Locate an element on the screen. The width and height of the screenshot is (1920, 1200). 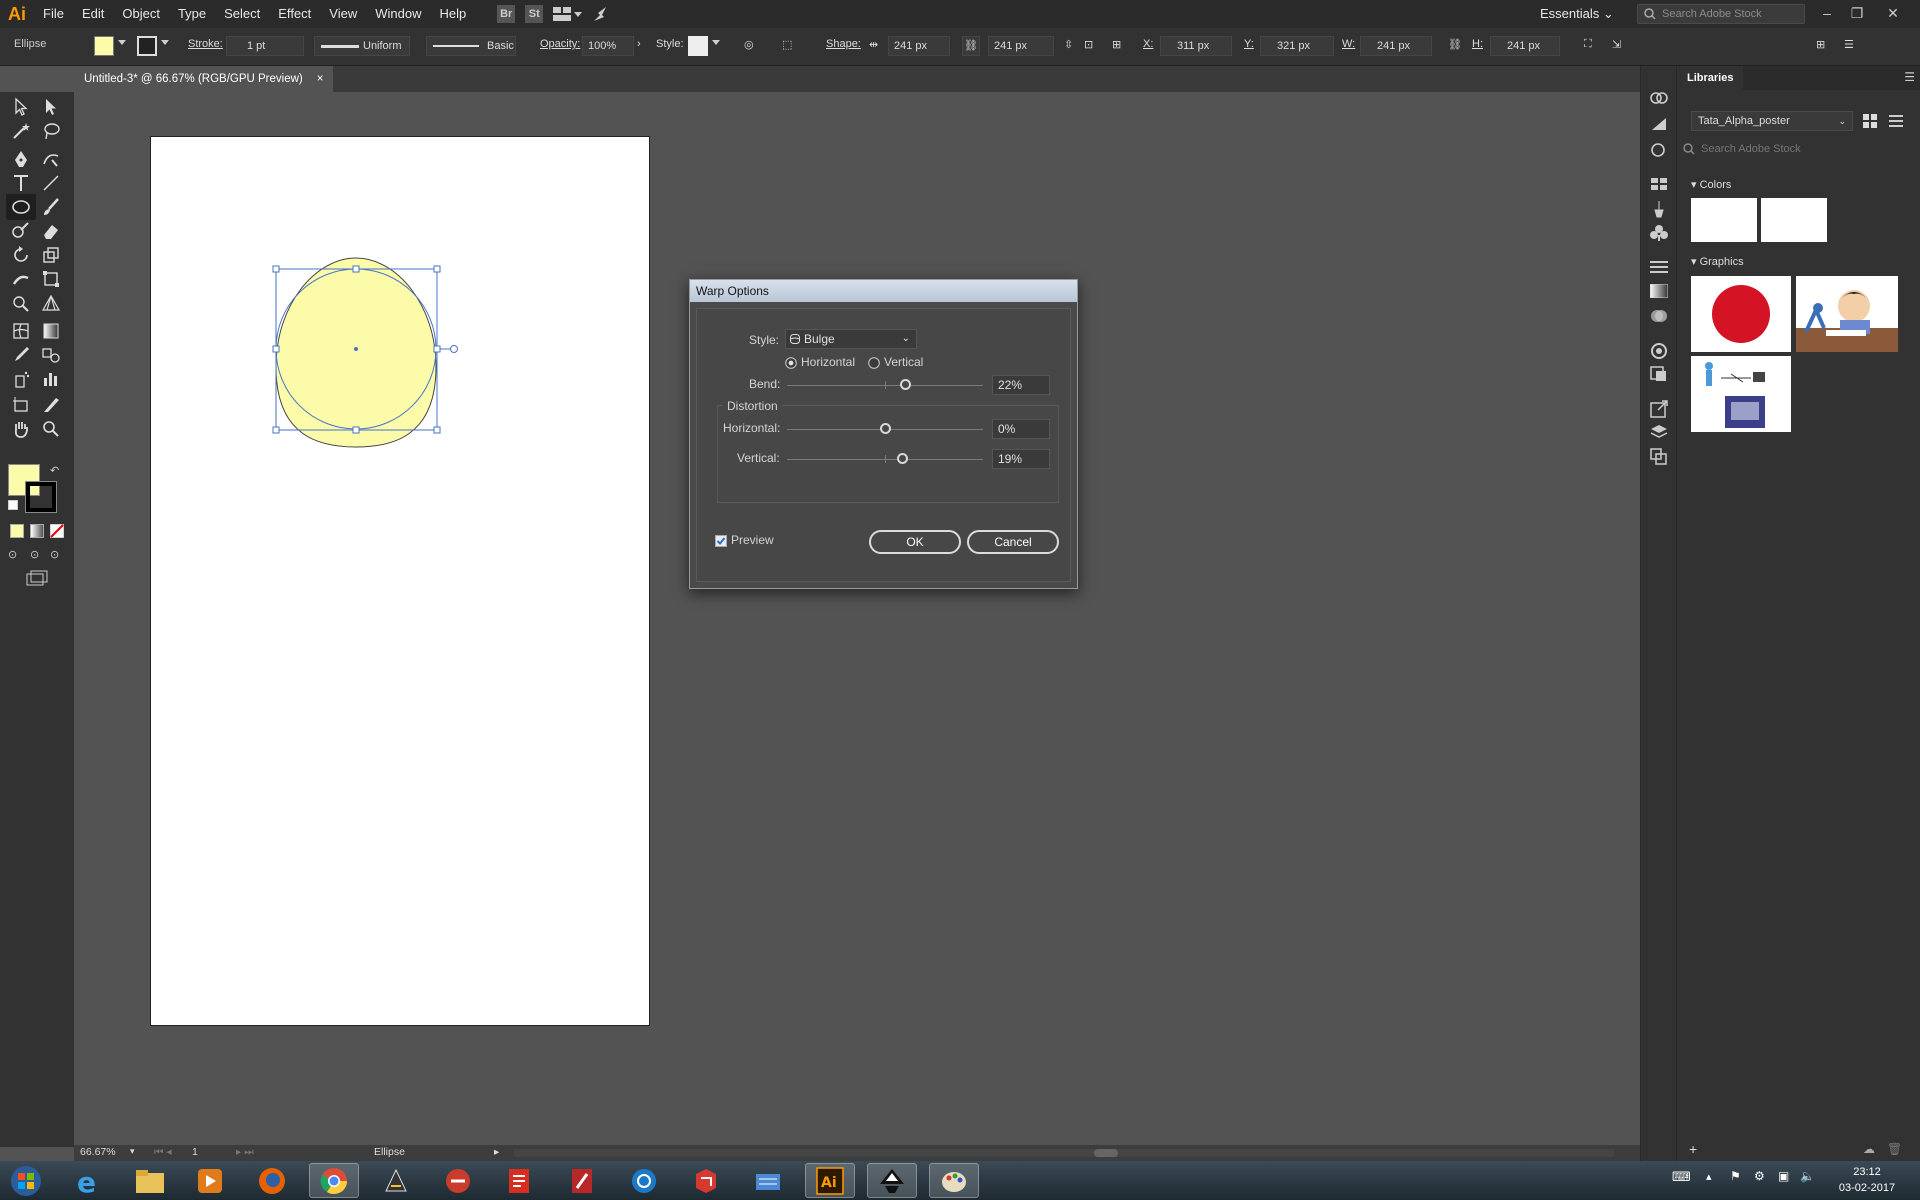
menu-help: Help is located at coordinates (452, 14).